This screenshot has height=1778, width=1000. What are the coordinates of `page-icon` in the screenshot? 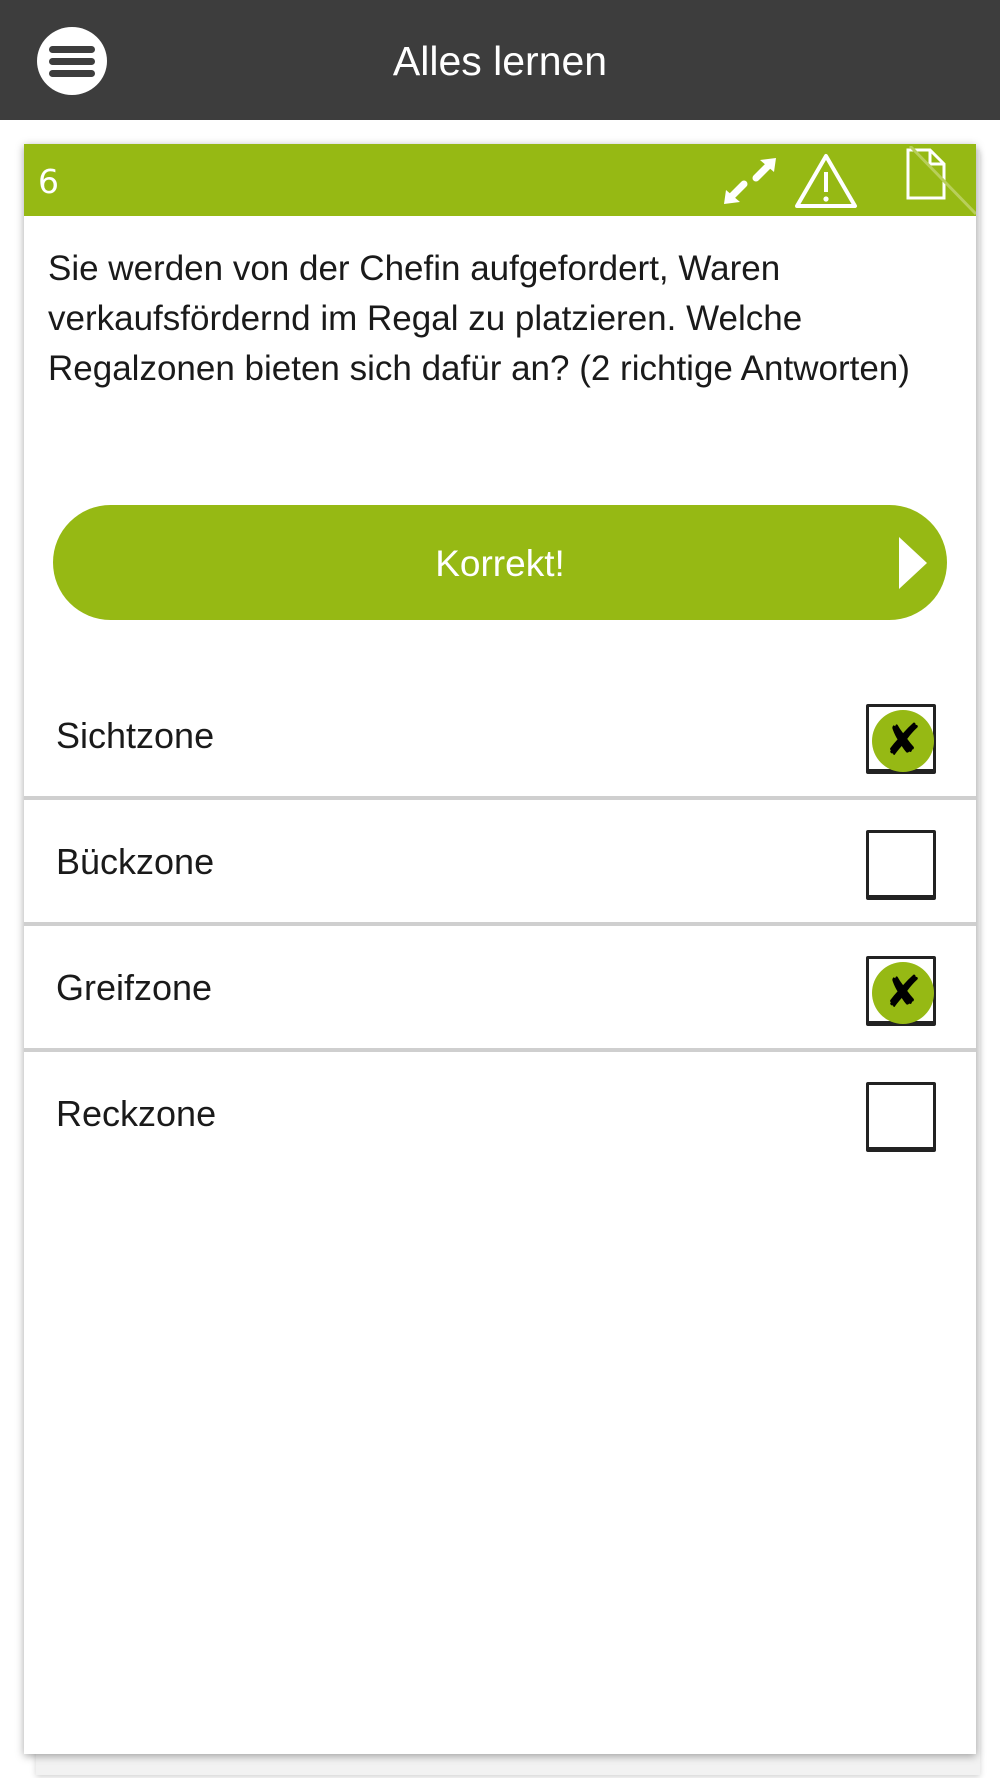 It's located at (938, 181).